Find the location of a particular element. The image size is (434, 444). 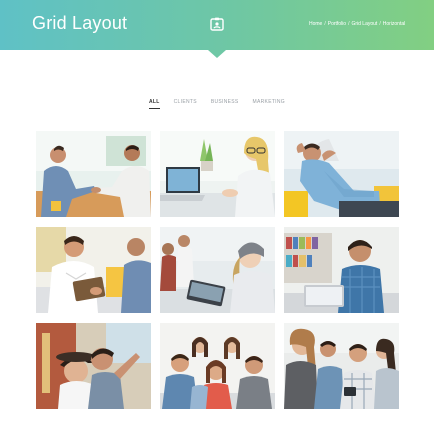

id-card-icon is located at coordinates (217, 24).